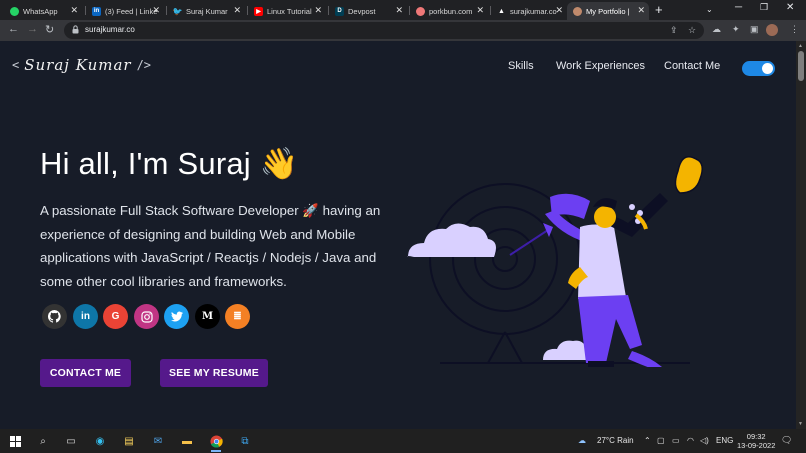  Describe the element at coordinates (289, 11) in the screenshot. I see `tab-title: Linux Tutorial` at that location.